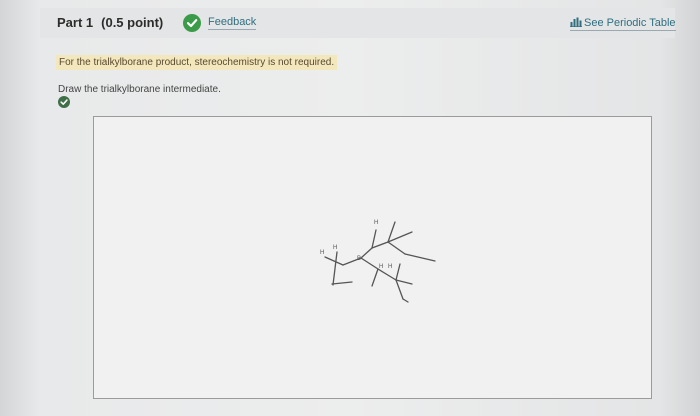 The height and width of the screenshot is (416, 700). Describe the element at coordinates (630, 23) in the screenshot. I see `periodic-table-label: See Periodic Table` at that location.